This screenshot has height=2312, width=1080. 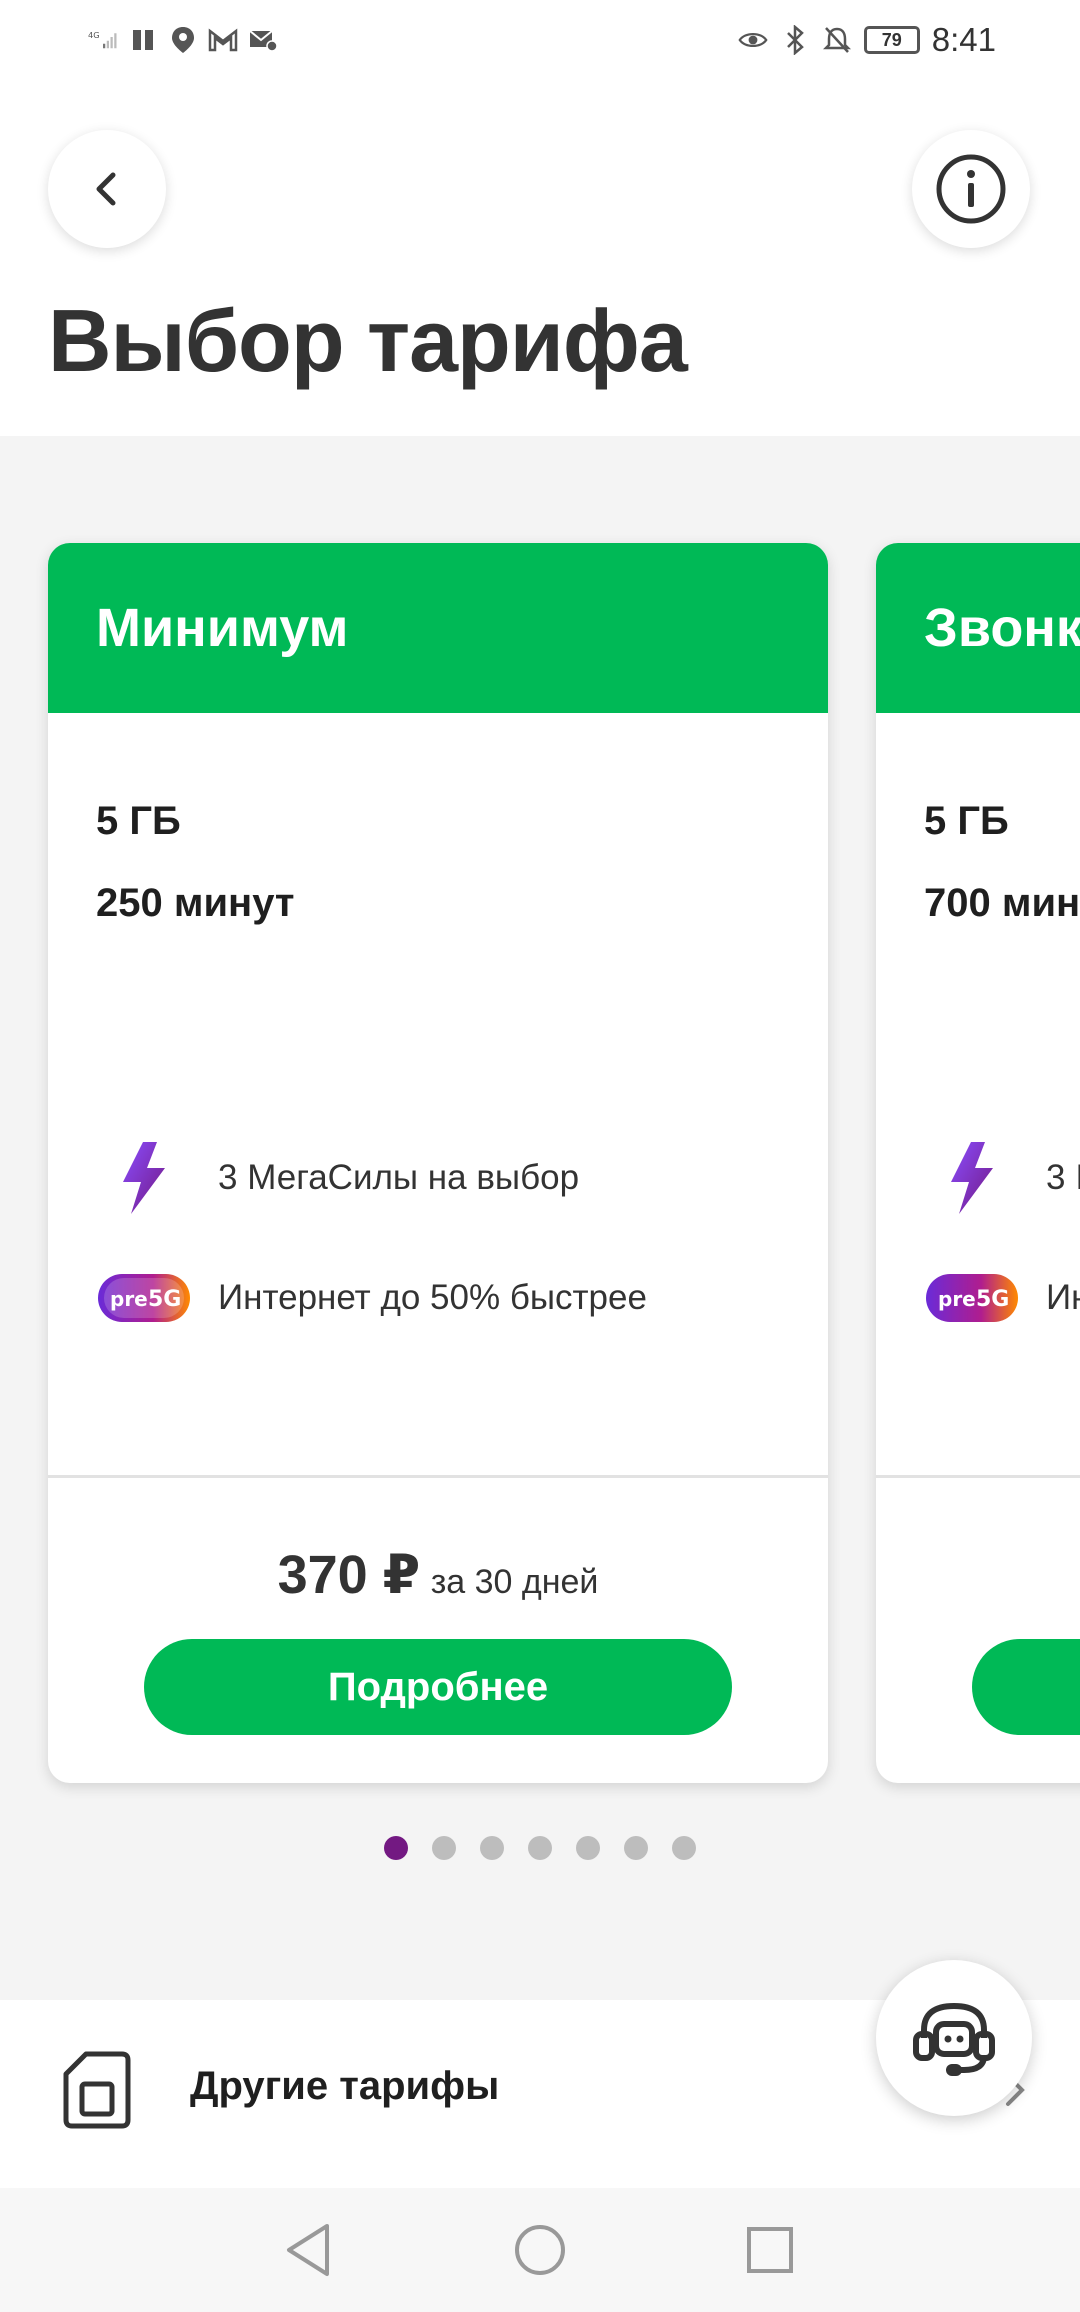 I want to click on tariff-minutes: 700 мин, so click(x=1002, y=903).